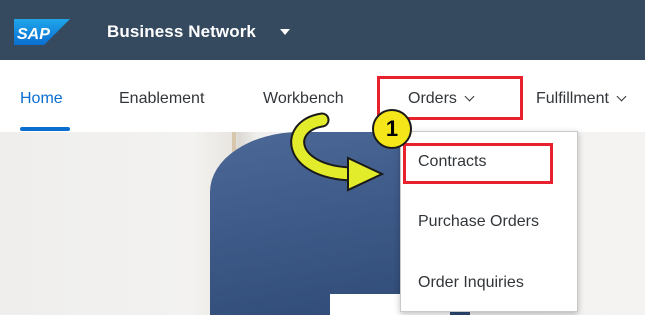 Image resolution: width=645 pixels, height=315 pixels. Describe the element at coordinates (478, 222) in the screenshot. I see `menu-item-purchase-orders: Purchase Orders` at that location.